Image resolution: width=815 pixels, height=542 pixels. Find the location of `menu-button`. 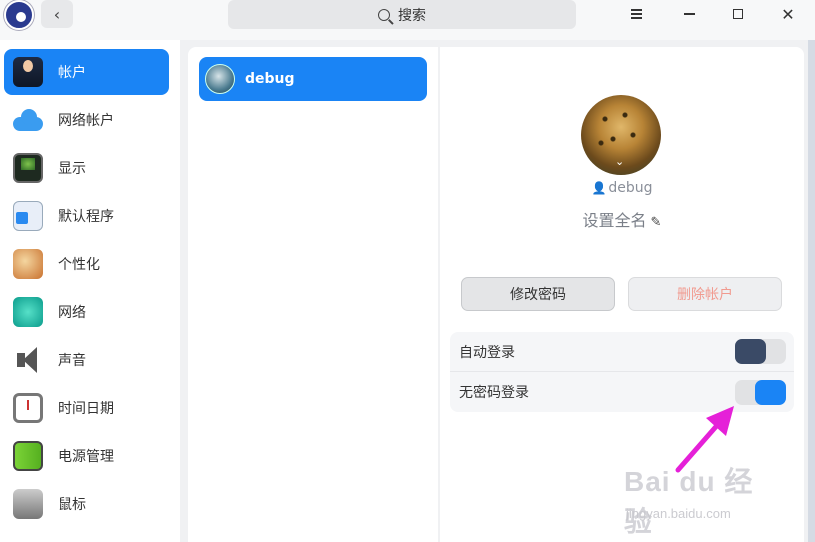

menu-button is located at coordinates (636, 14).